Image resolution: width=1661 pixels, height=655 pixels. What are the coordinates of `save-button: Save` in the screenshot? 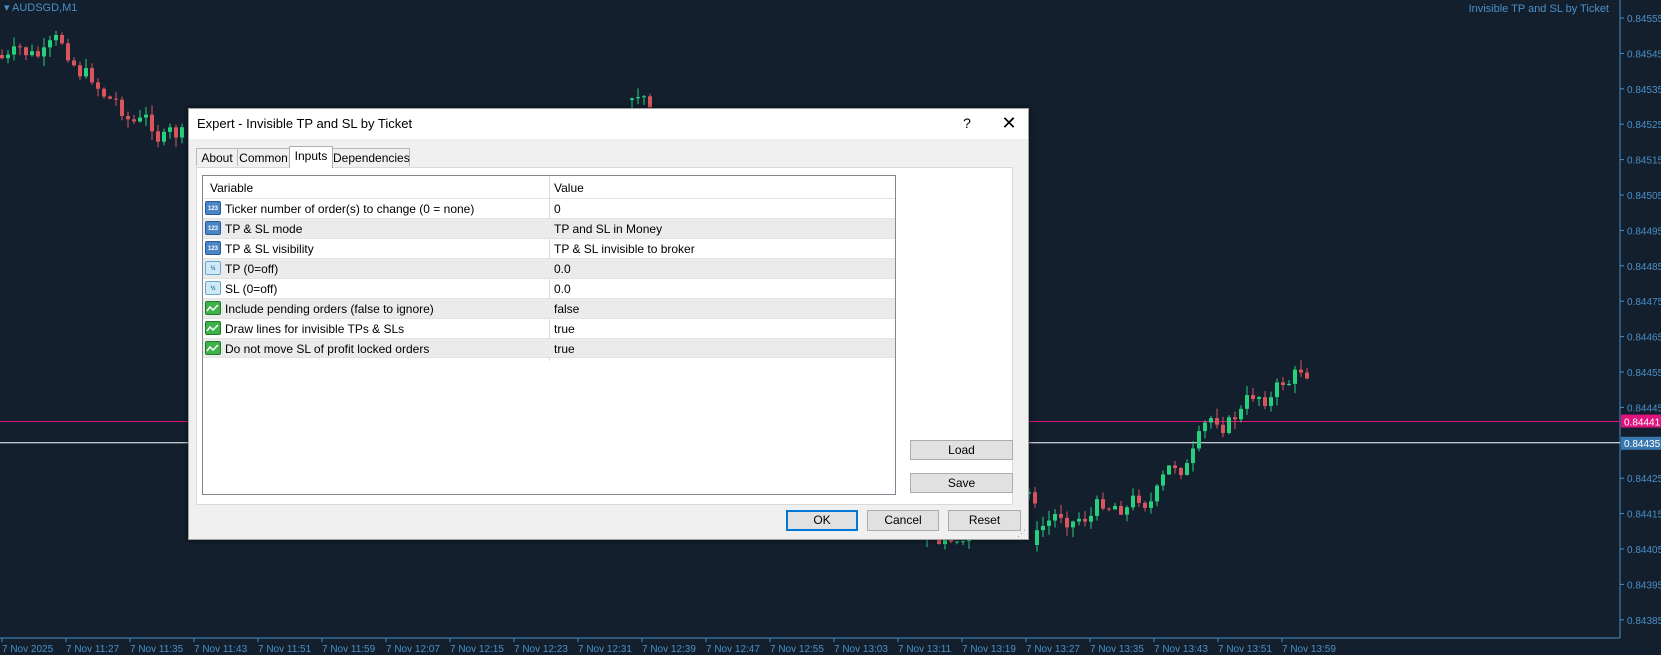 It's located at (961, 483).